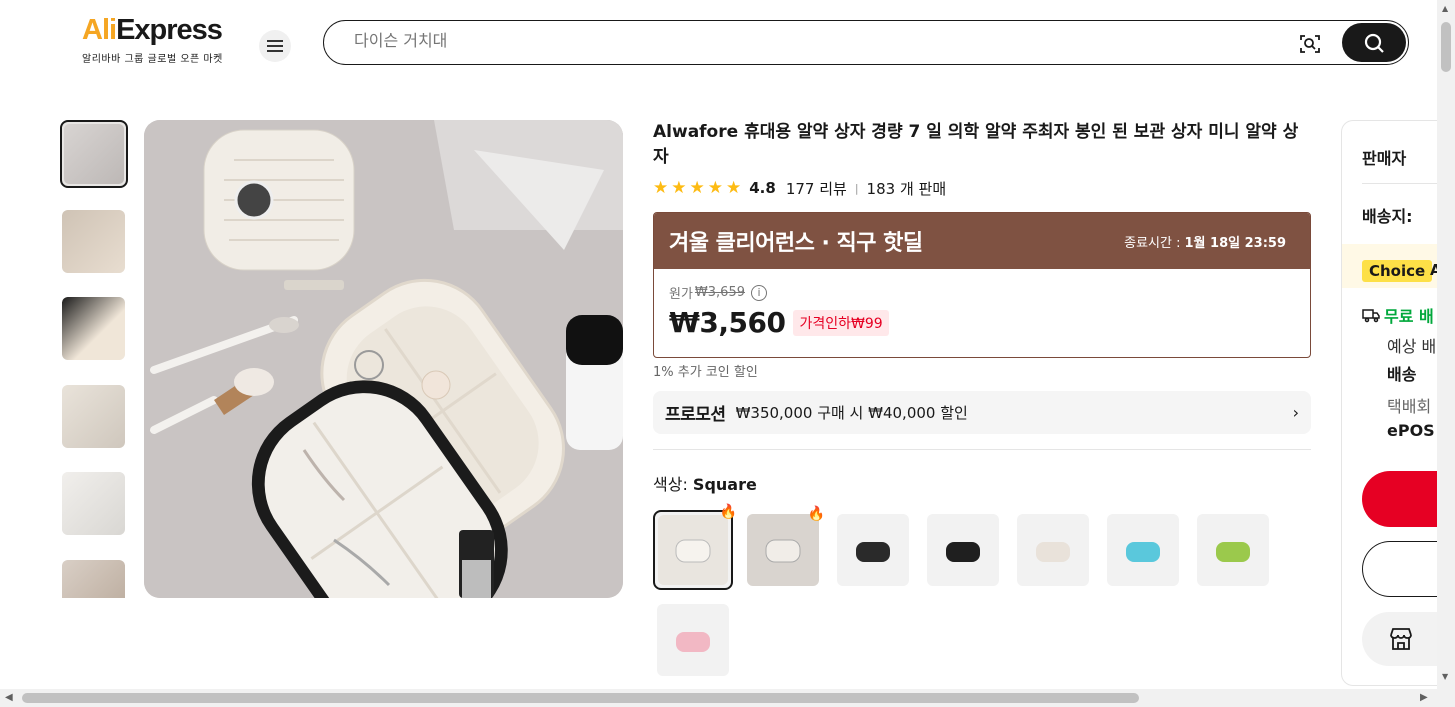  I want to click on add-to-cart-button, so click(1401, 569).